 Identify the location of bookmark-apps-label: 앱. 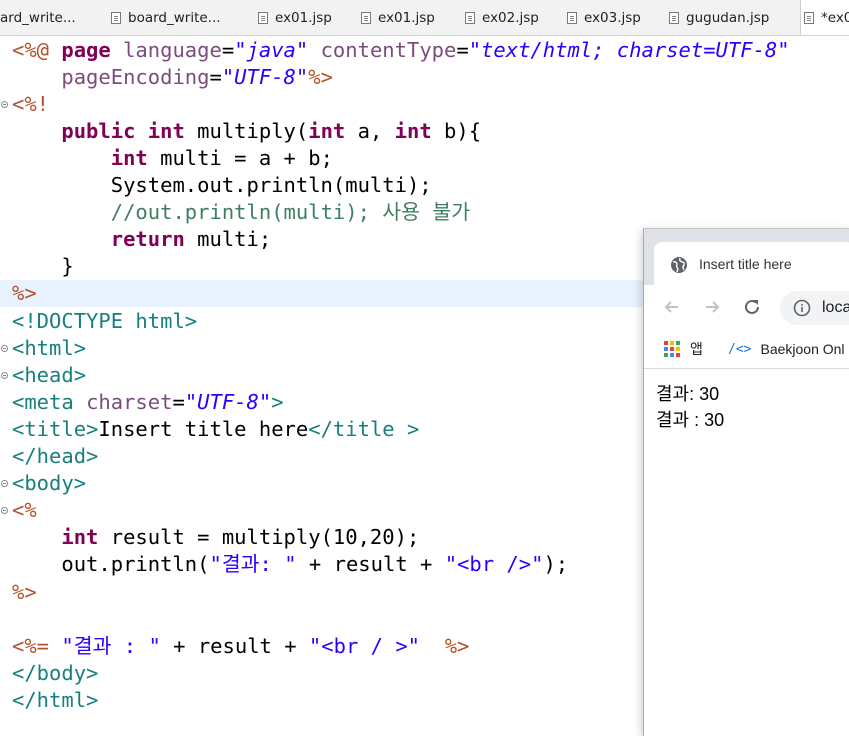
(696, 349).